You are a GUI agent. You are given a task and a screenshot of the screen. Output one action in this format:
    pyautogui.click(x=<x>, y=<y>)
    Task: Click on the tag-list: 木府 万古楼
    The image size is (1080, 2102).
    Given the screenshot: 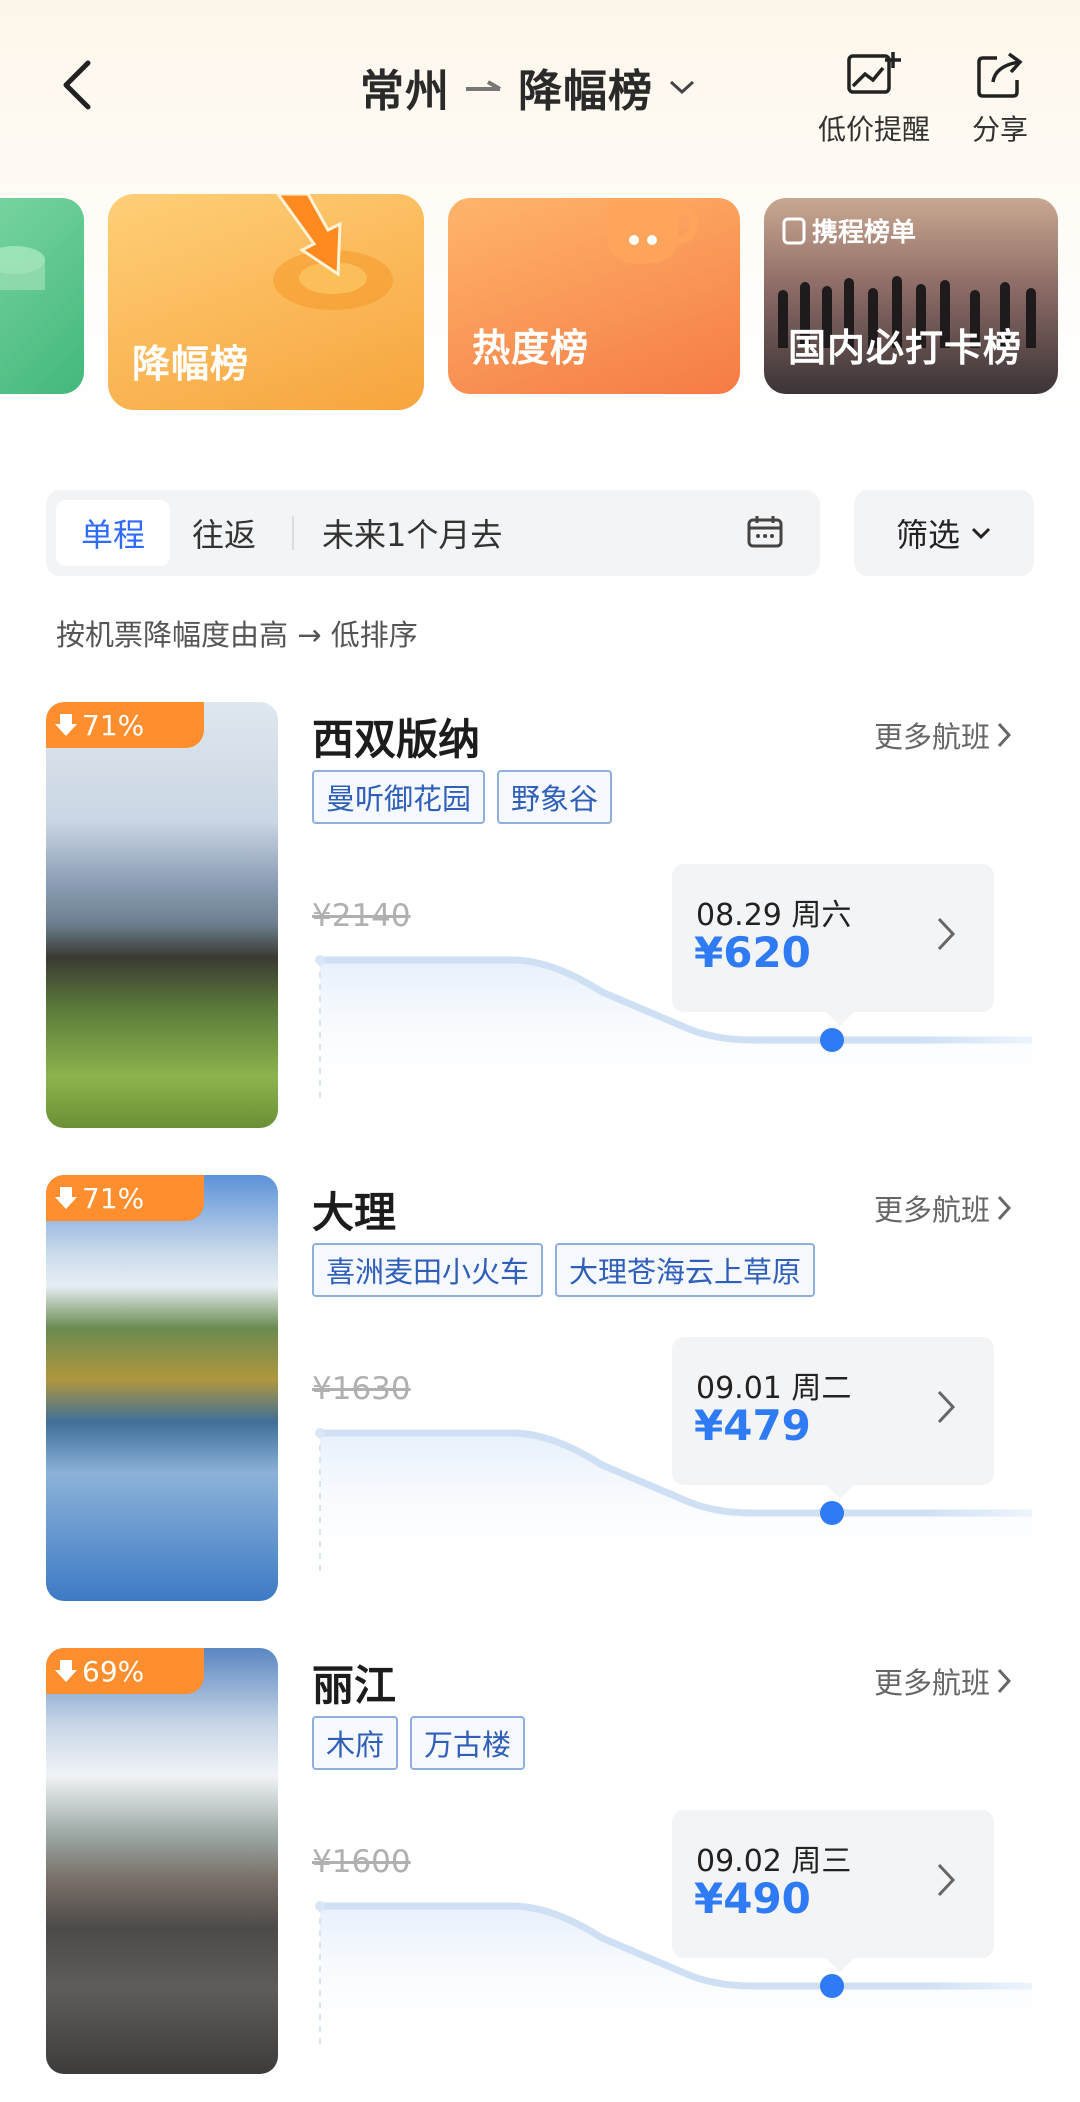 What is the action you would take?
    pyautogui.click(x=419, y=1743)
    